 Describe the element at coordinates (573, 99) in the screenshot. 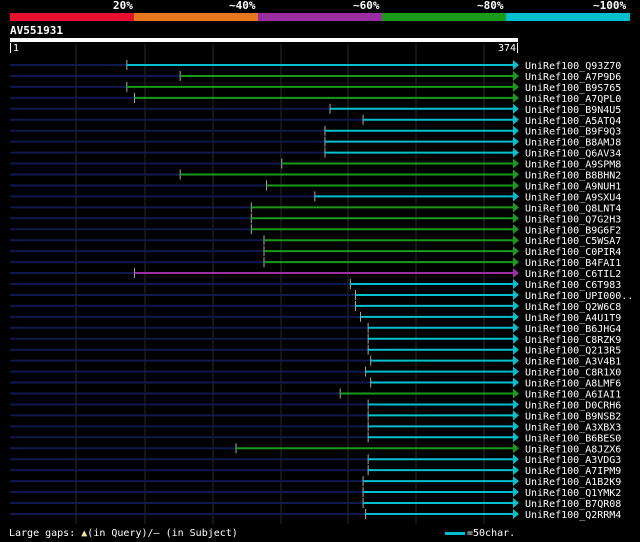

I see `hit-label: UniRef100_A7QPL0` at that location.